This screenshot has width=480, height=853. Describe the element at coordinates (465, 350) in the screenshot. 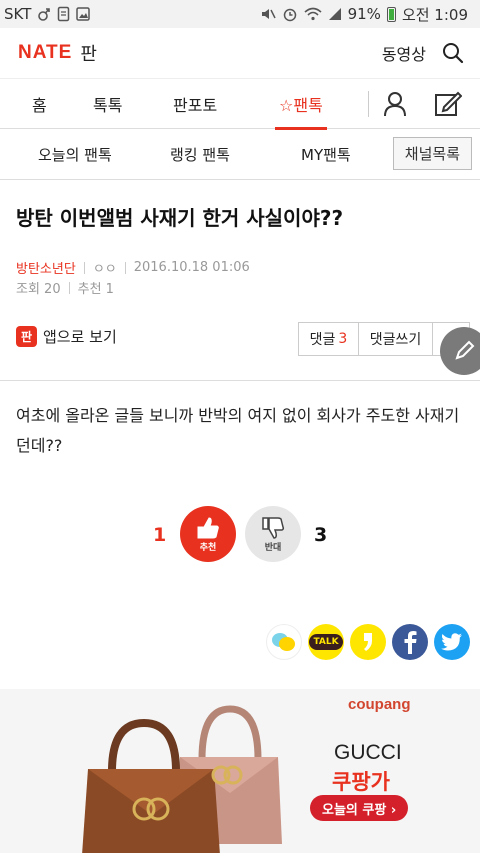

I see `pencil-icon` at that location.